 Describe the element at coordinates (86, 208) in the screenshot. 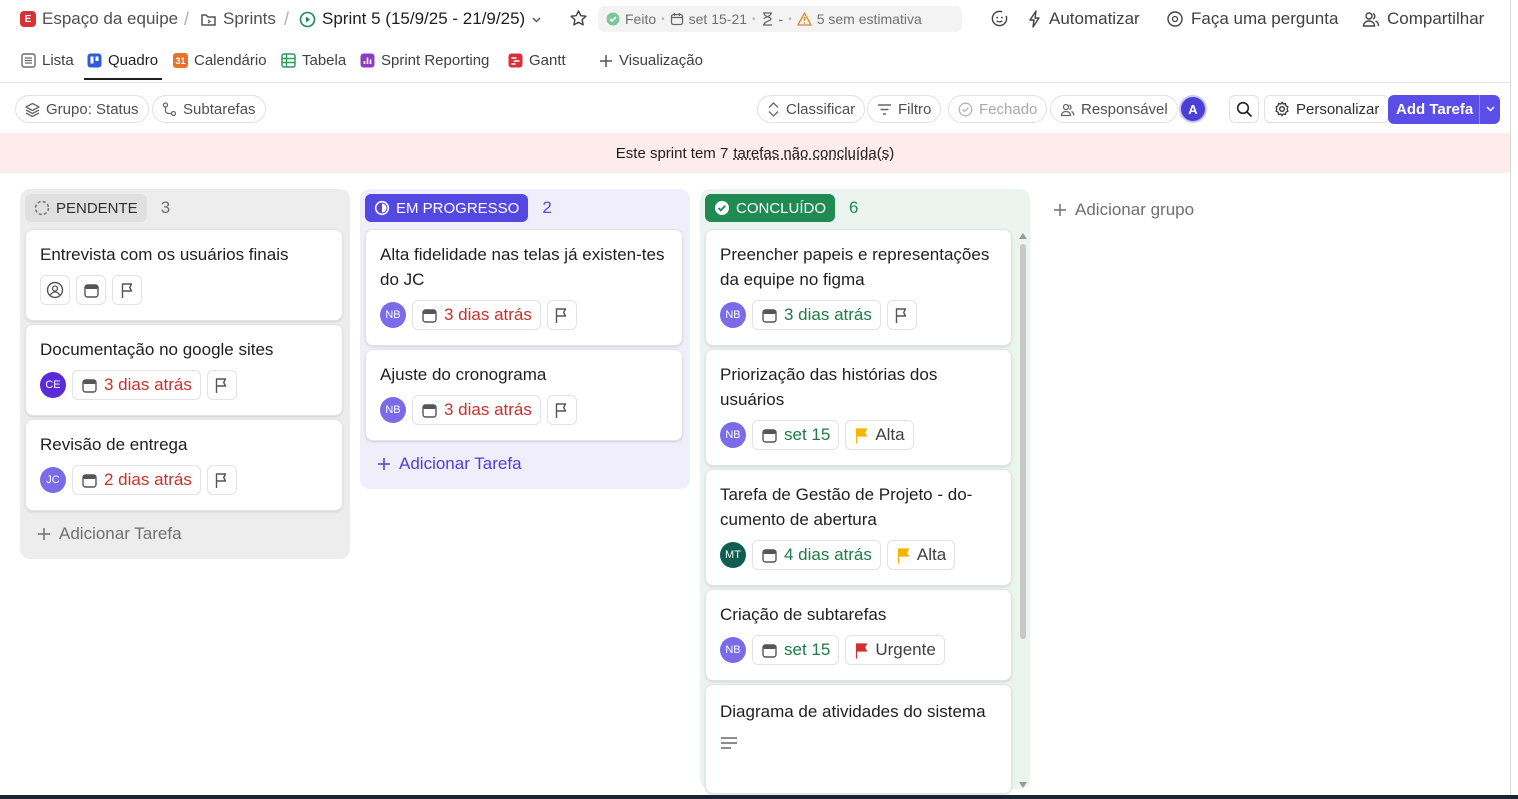

I see `status-badge-pendente: PENDENTE` at that location.